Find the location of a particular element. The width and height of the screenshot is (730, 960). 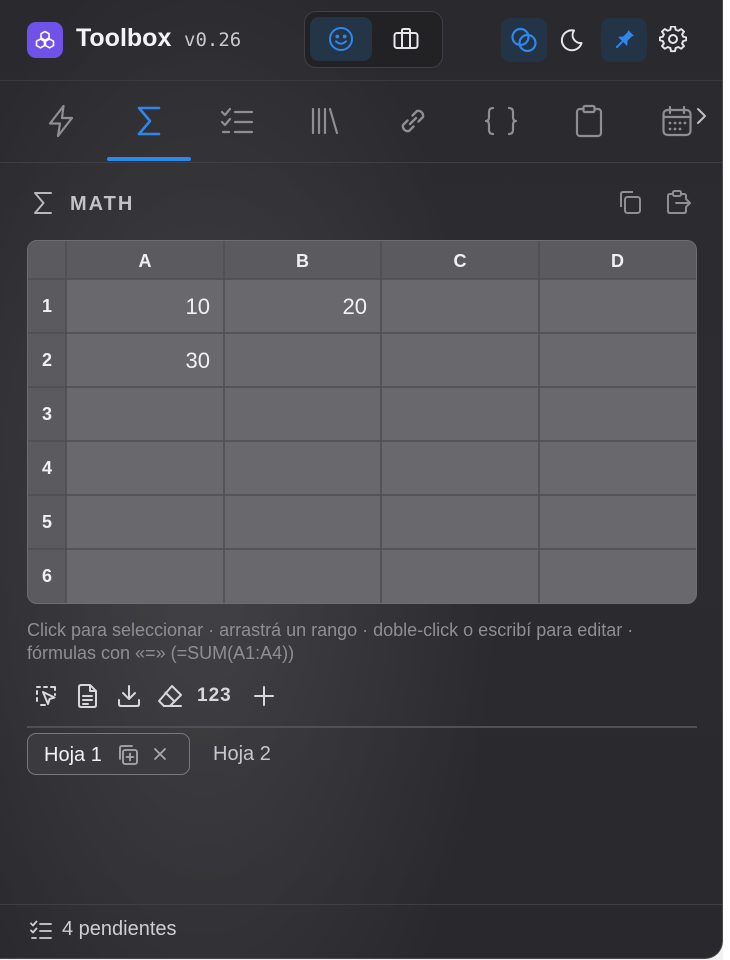

overlap-circles-icon is located at coordinates (524, 40).